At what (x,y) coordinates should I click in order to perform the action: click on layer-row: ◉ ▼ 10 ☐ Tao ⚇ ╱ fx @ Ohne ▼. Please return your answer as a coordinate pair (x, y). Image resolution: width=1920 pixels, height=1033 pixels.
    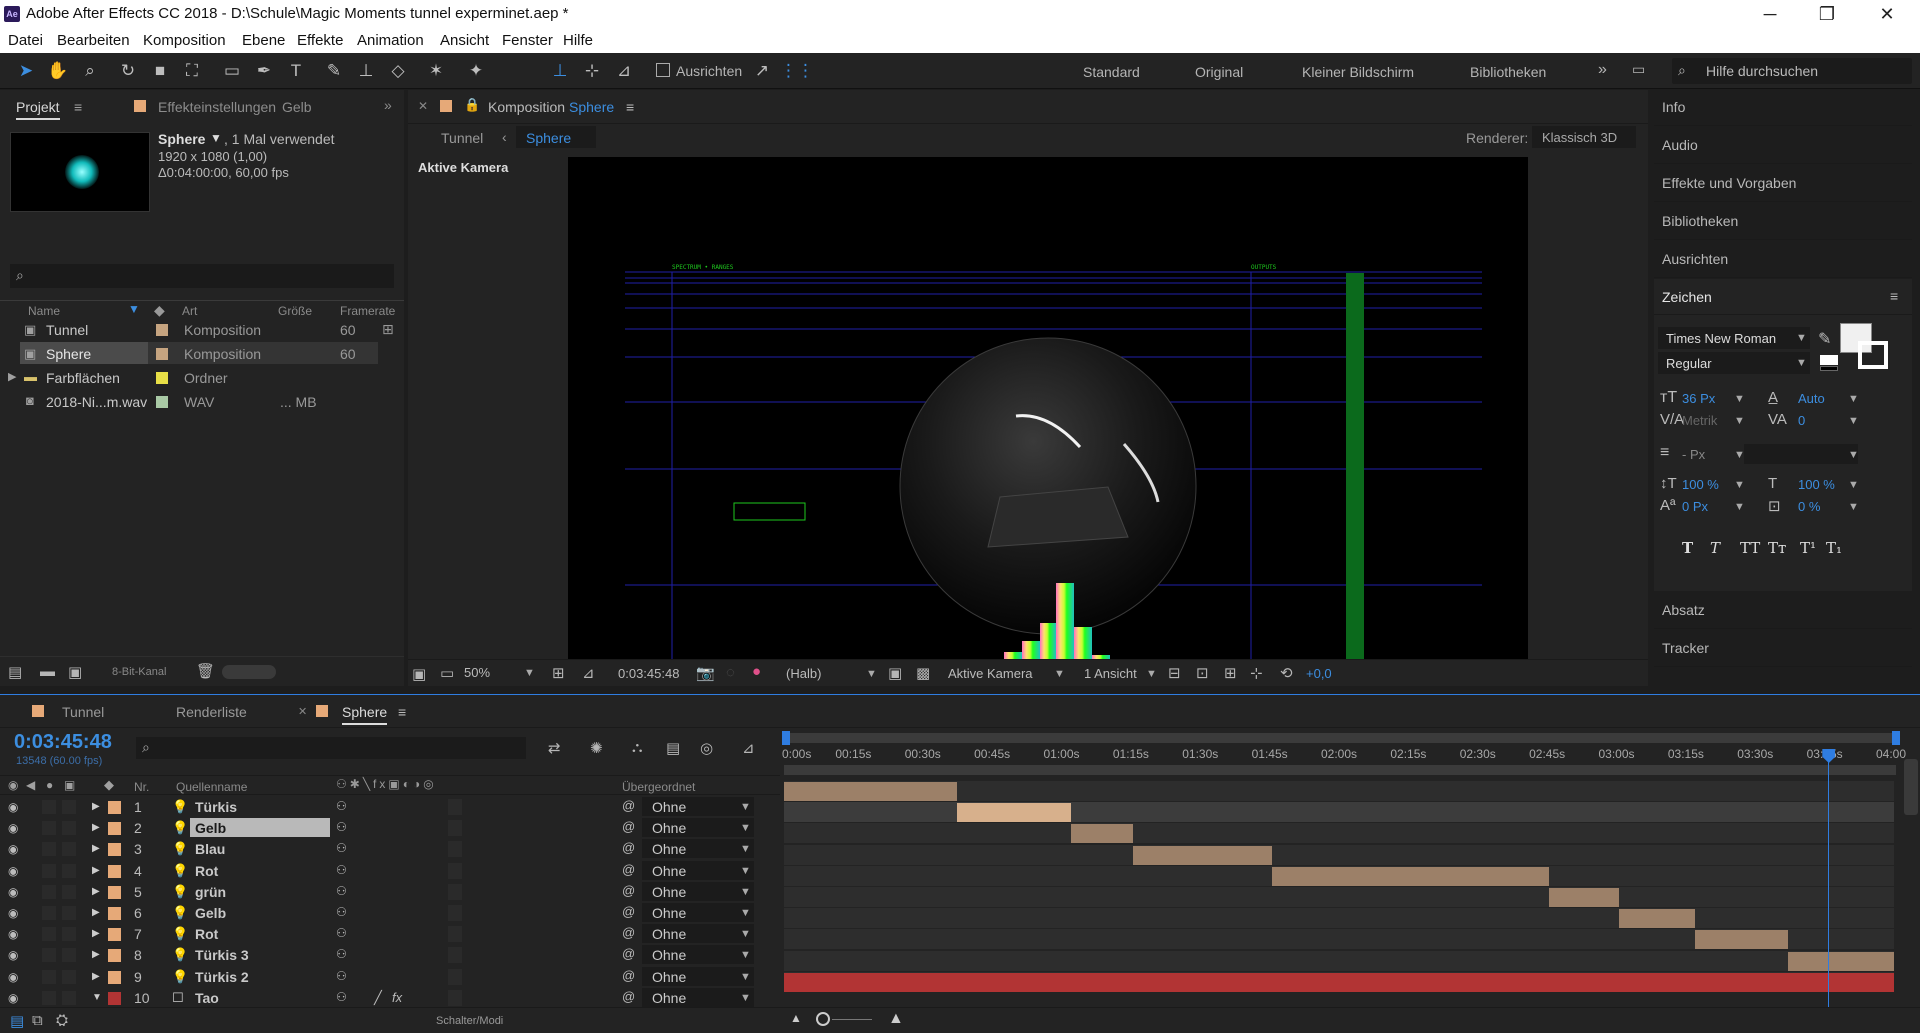
    Looking at the image, I should click on (390, 998).